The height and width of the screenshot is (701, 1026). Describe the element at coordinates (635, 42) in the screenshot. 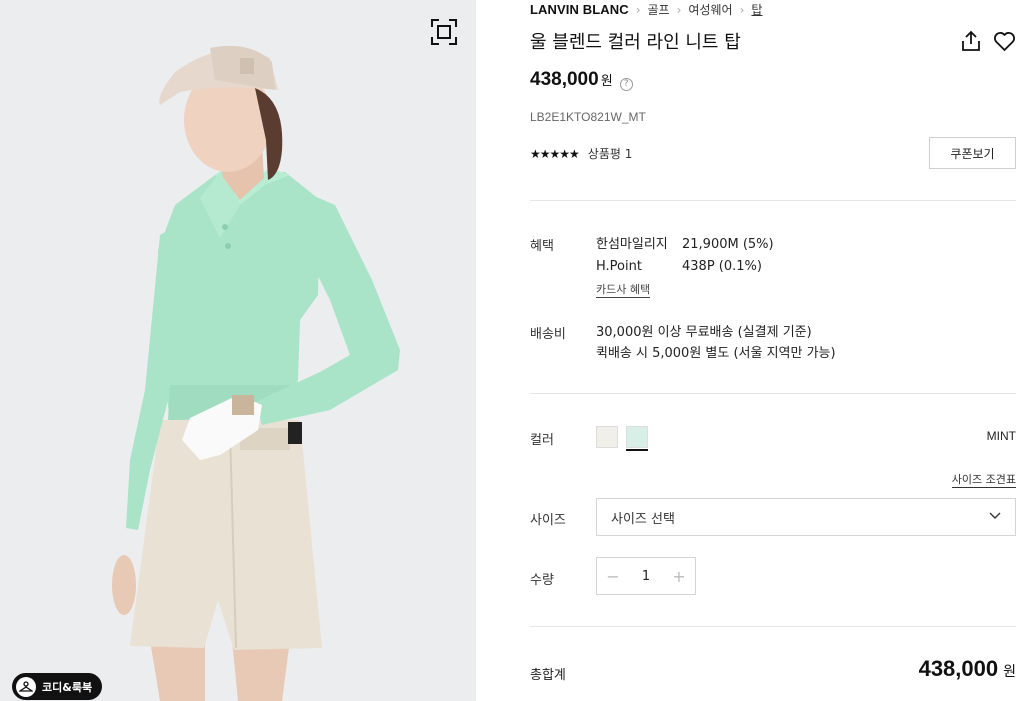

I see `product-title: 울 블렌드 컬러 라인 니트 탑` at that location.